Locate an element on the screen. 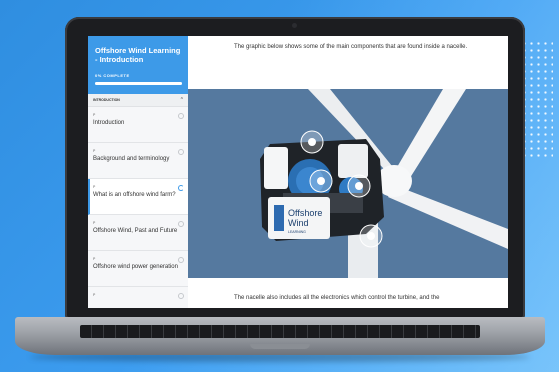  lesson-next: P is located at coordinates (138, 297).